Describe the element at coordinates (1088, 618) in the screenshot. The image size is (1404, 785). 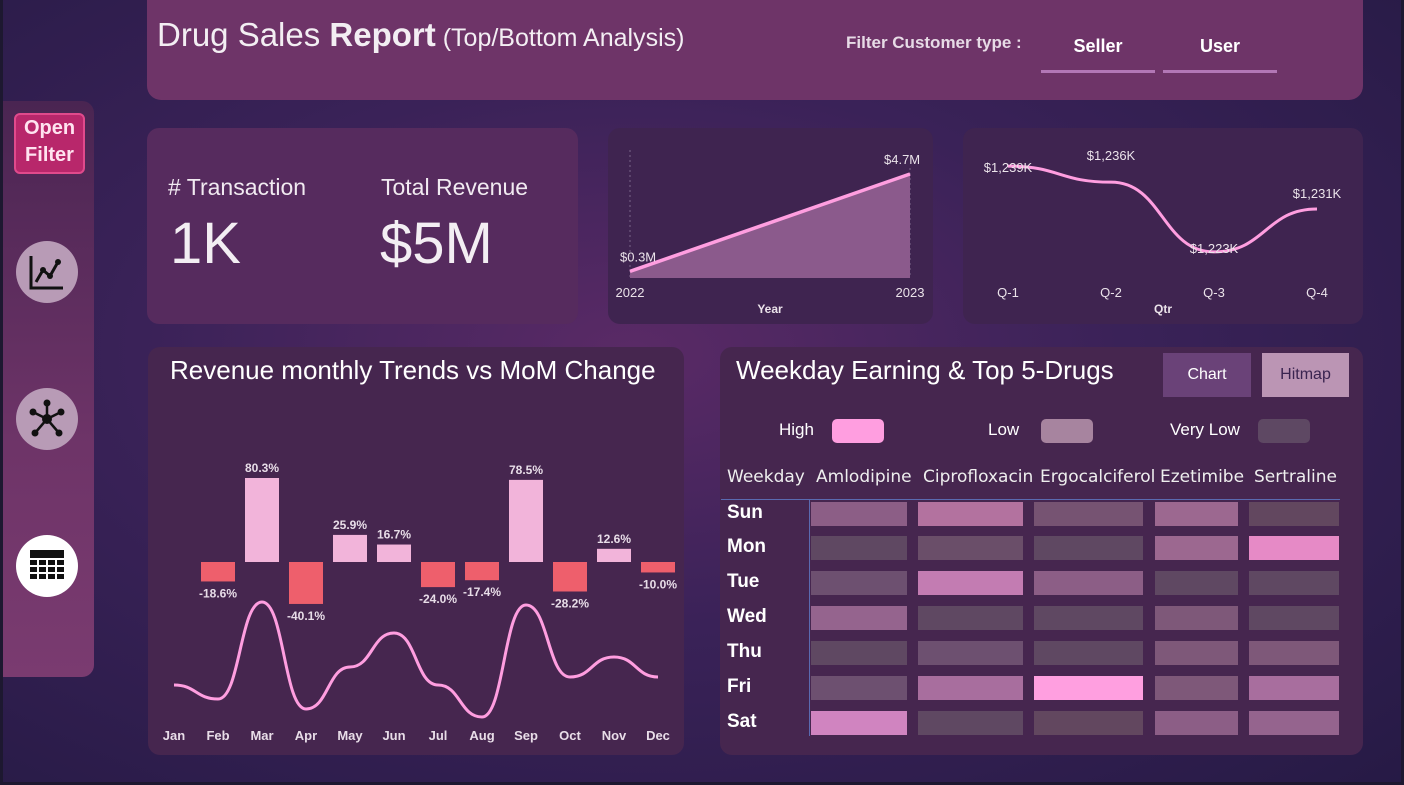
I see `heatmap-cell-wed-ergocalciferol` at that location.